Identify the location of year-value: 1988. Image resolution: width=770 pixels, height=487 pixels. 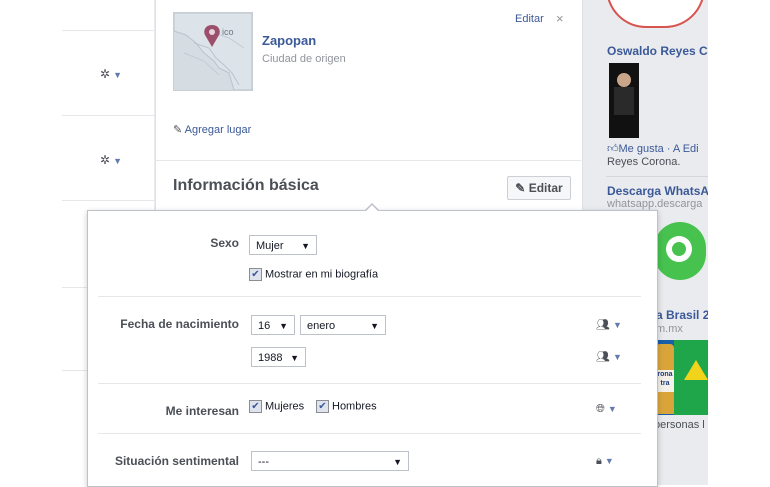
(270, 358).